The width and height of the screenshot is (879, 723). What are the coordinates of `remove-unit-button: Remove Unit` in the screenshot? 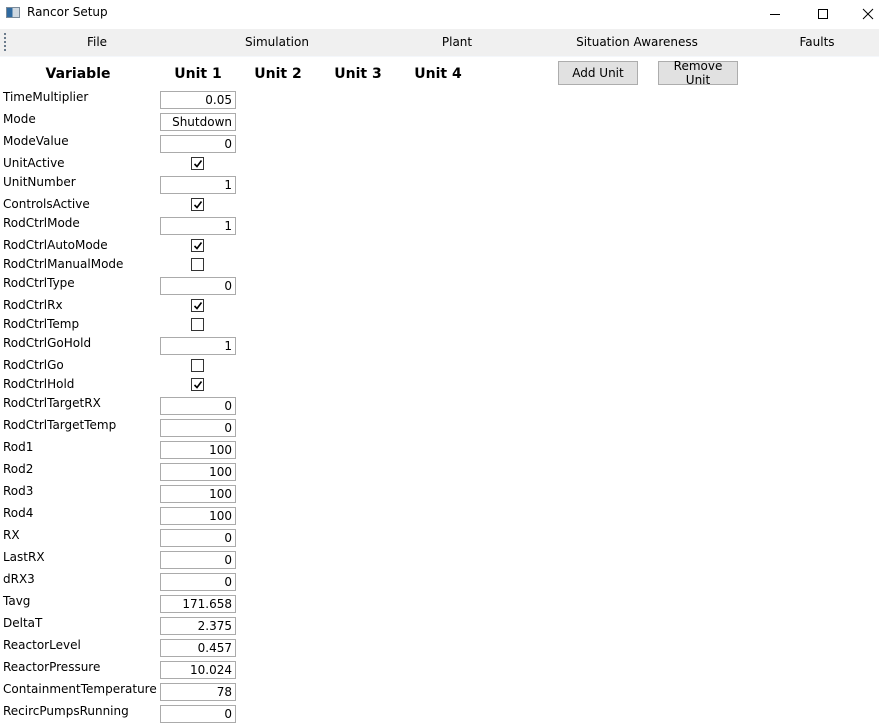 It's located at (698, 73).